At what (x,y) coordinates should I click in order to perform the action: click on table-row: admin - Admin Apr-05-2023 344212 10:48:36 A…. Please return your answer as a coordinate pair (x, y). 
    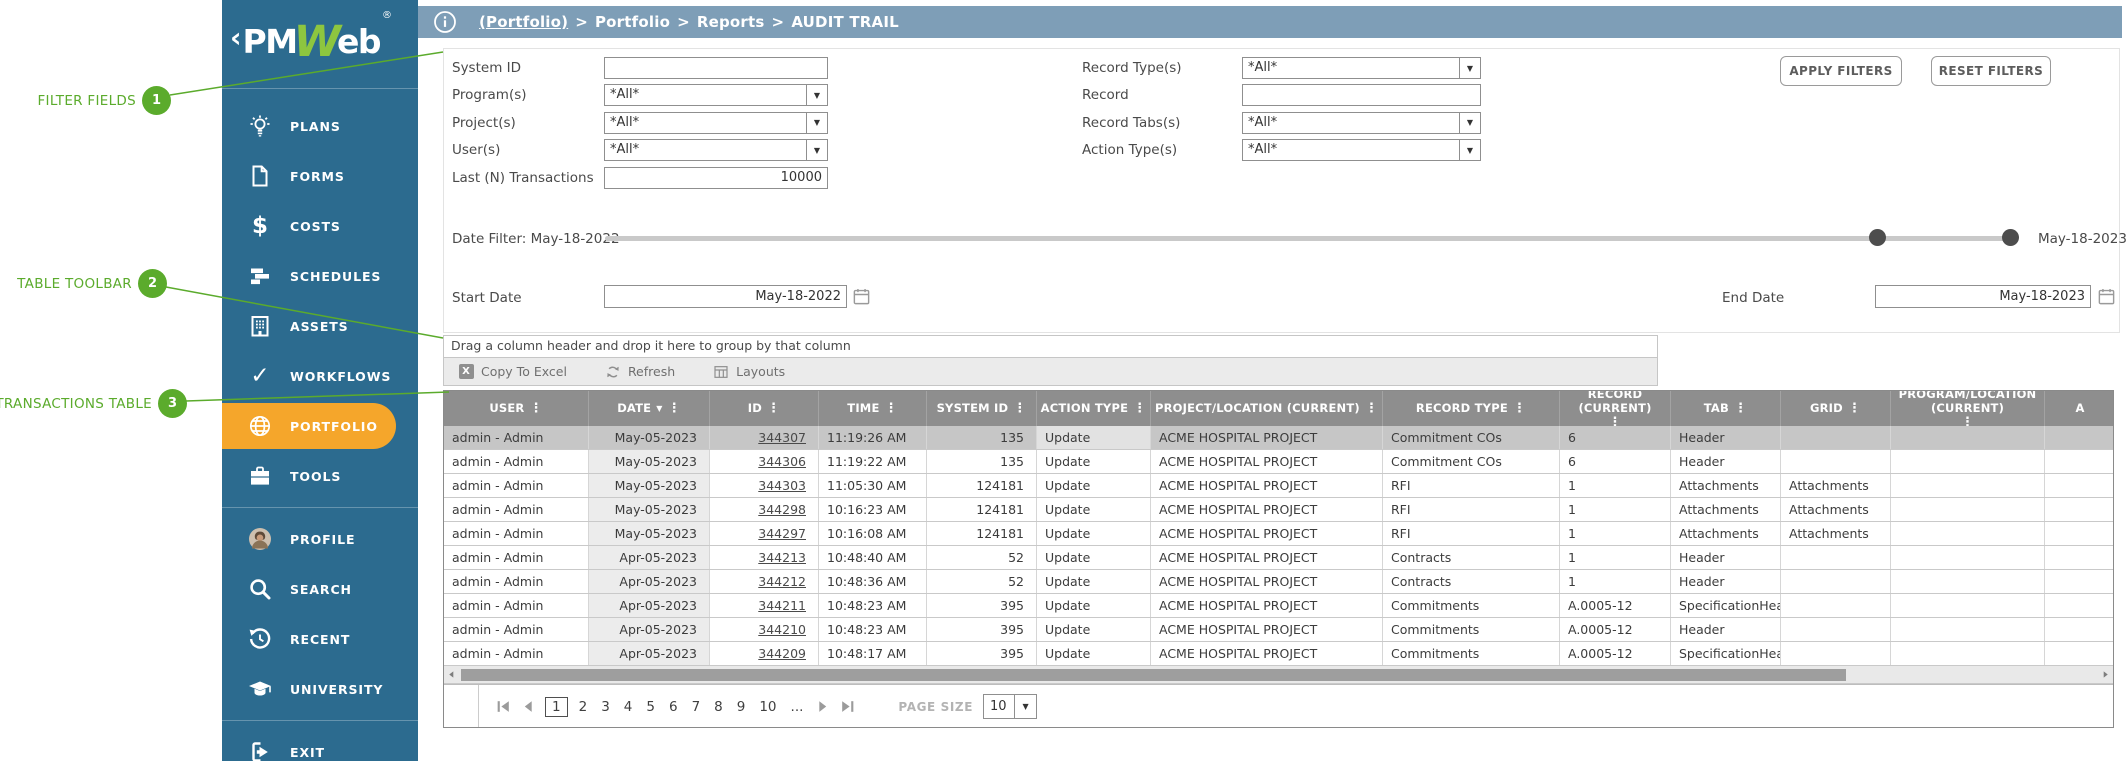
    Looking at the image, I should click on (1278, 582).